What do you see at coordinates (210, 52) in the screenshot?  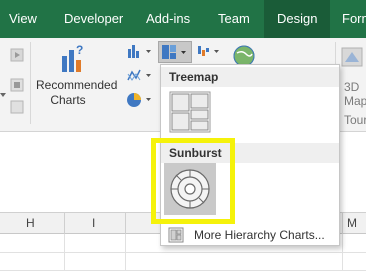 I see `waterfall-chart-button` at bounding box center [210, 52].